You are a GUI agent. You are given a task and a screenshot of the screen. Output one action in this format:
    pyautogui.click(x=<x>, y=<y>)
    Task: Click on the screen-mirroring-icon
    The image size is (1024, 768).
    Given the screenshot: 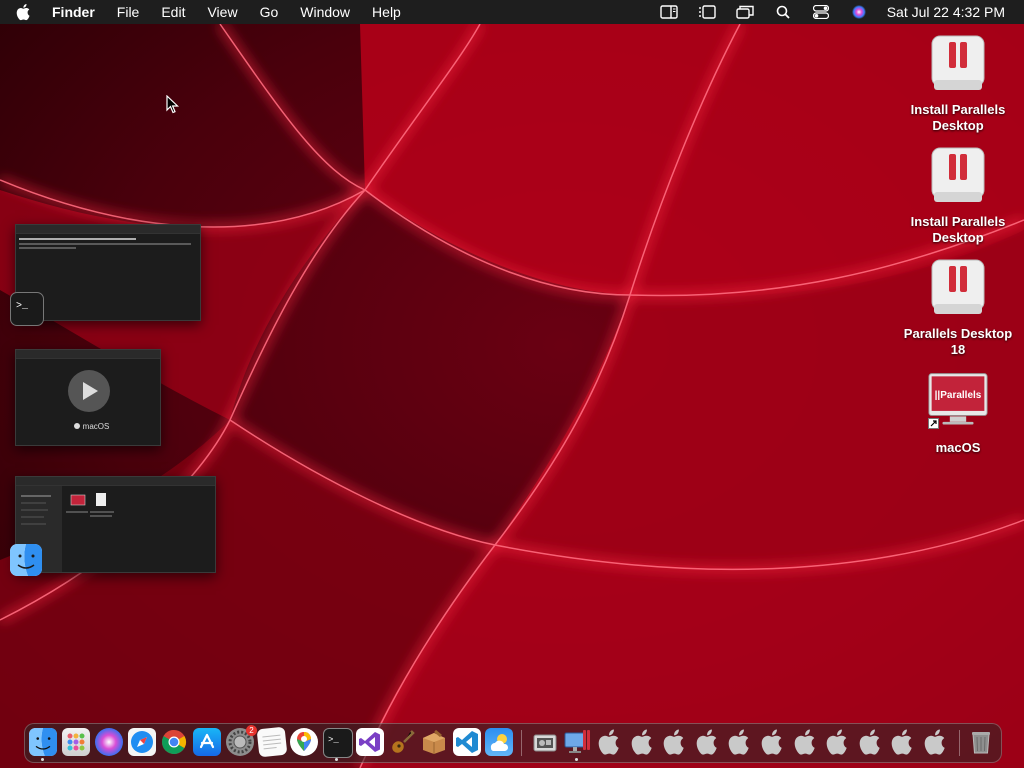 What is the action you would take?
    pyautogui.click(x=745, y=12)
    